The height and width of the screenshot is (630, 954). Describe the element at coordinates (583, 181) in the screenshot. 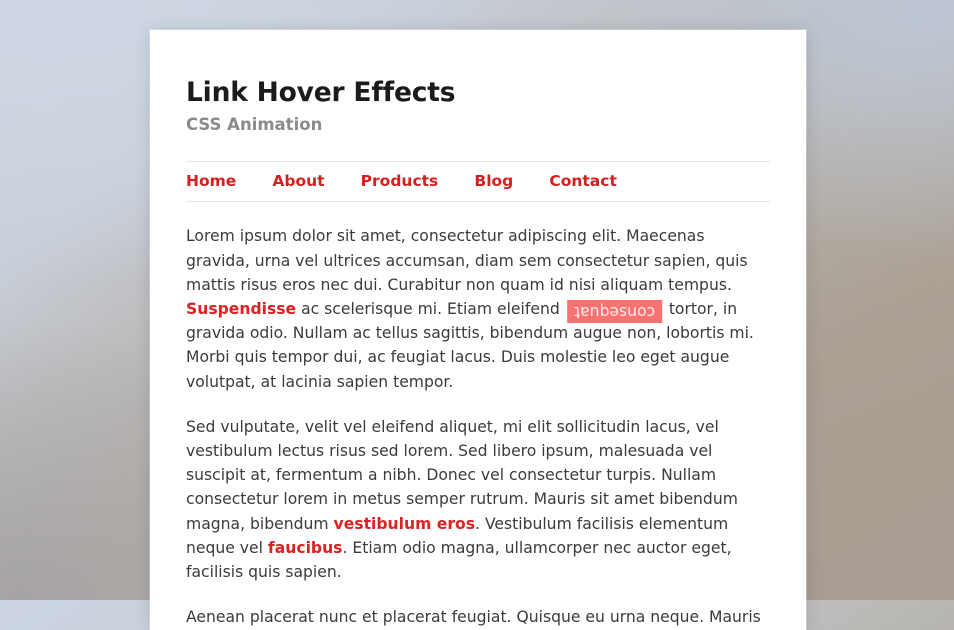

I see `nav-item-contact: Contact` at that location.